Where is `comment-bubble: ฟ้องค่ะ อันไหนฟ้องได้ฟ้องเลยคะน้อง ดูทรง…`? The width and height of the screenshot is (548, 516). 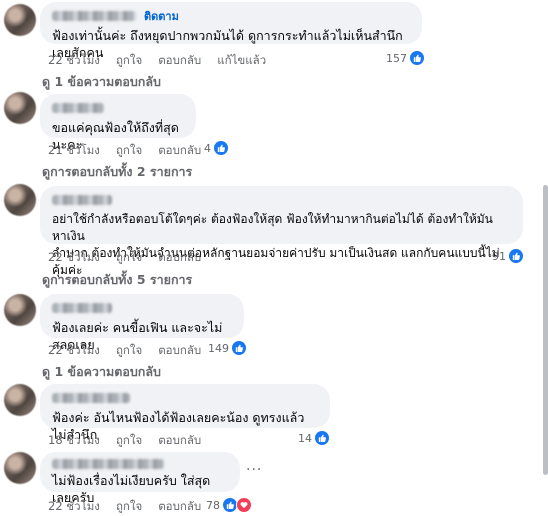 comment-bubble: ฟ้องค่ะ อันไหนฟ้องได้ฟ้องเลยคะน้อง ดูทรง… is located at coordinates (185, 413).